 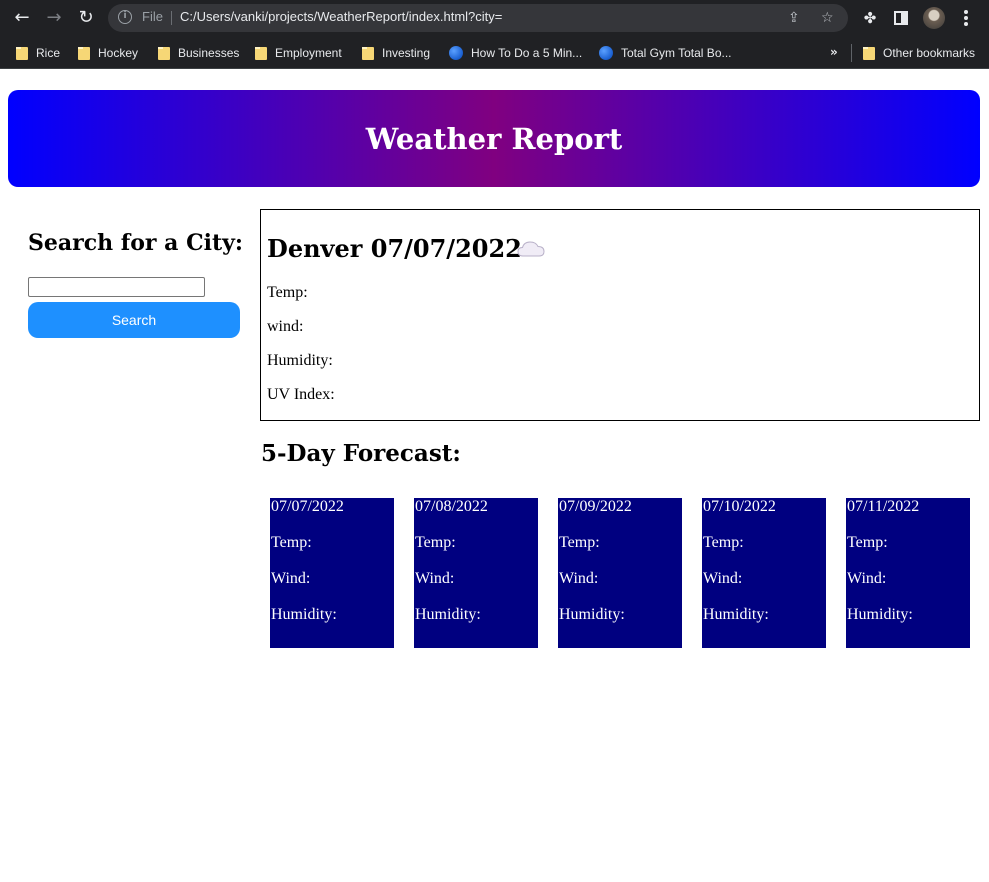 What do you see at coordinates (451, 506) in the screenshot?
I see `forecast-date: 07/08/2022` at bounding box center [451, 506].